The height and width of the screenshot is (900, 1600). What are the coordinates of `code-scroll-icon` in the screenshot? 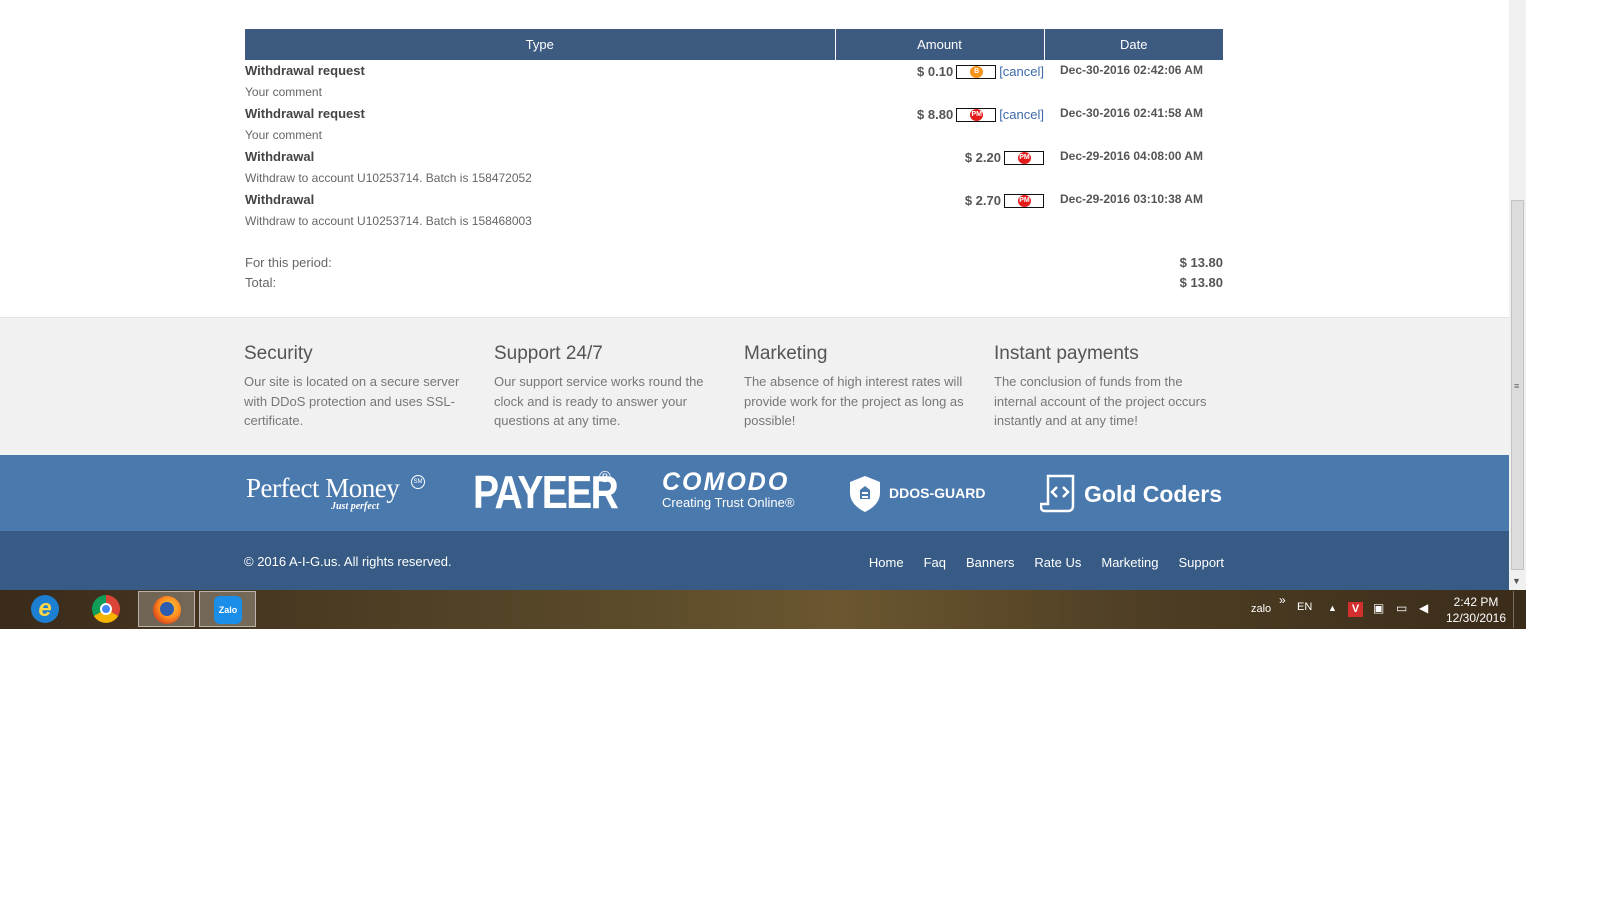 It's located at (1057, 493).